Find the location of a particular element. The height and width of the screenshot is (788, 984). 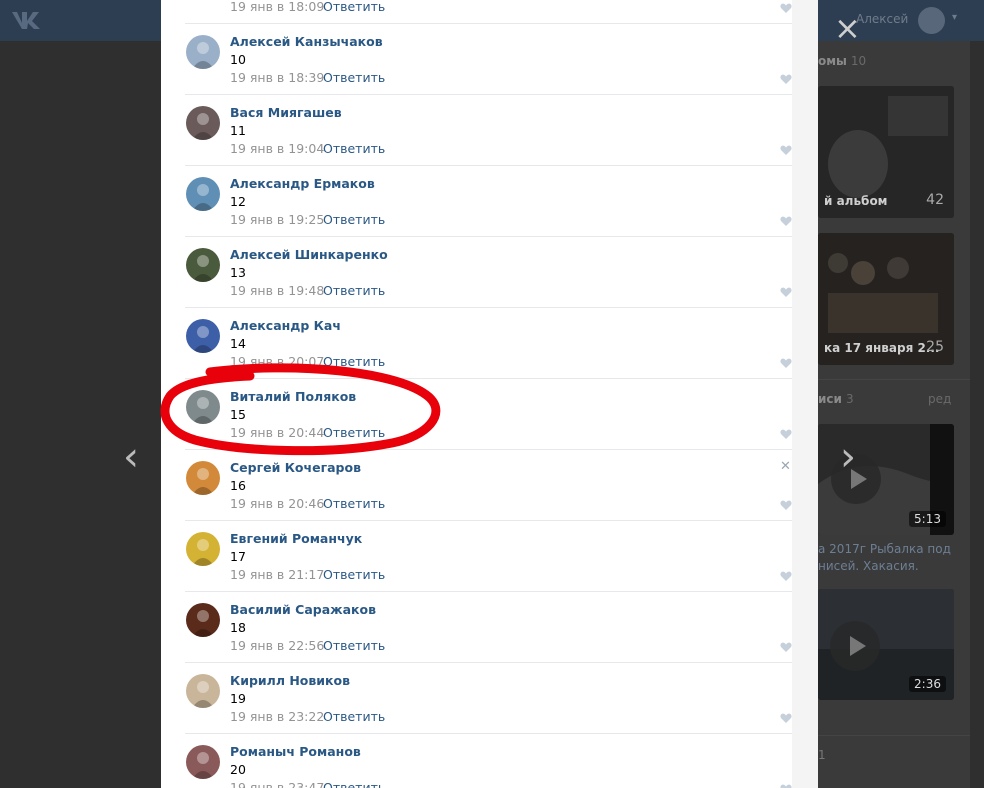

album-tile: ка 17 января 2... 25 is located at coordinates (886, 299).